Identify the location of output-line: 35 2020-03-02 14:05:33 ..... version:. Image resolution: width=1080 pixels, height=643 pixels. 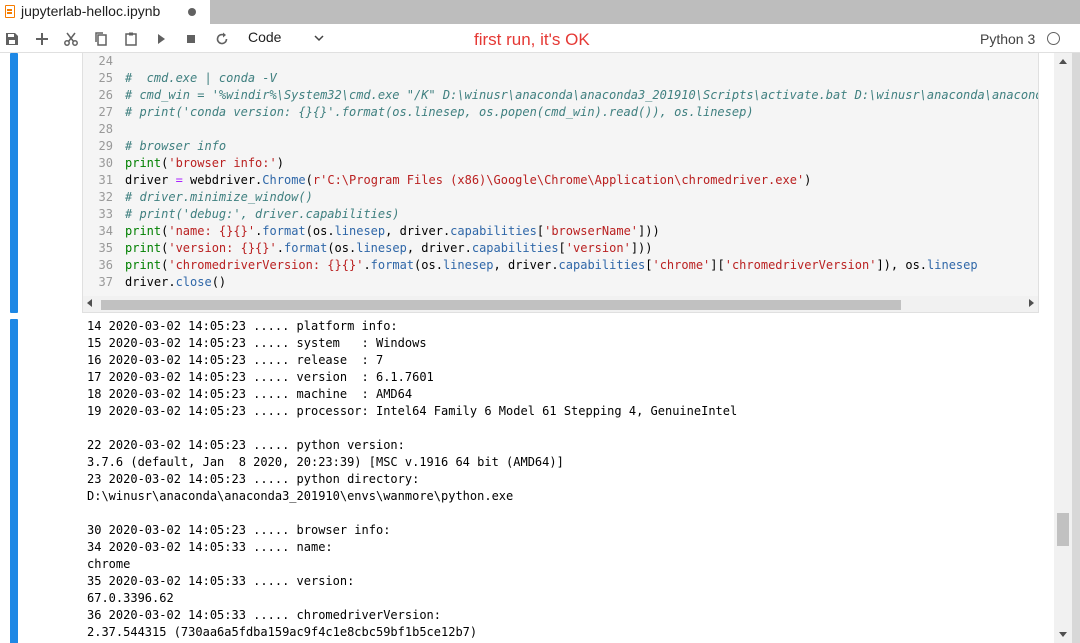
(221, 581).